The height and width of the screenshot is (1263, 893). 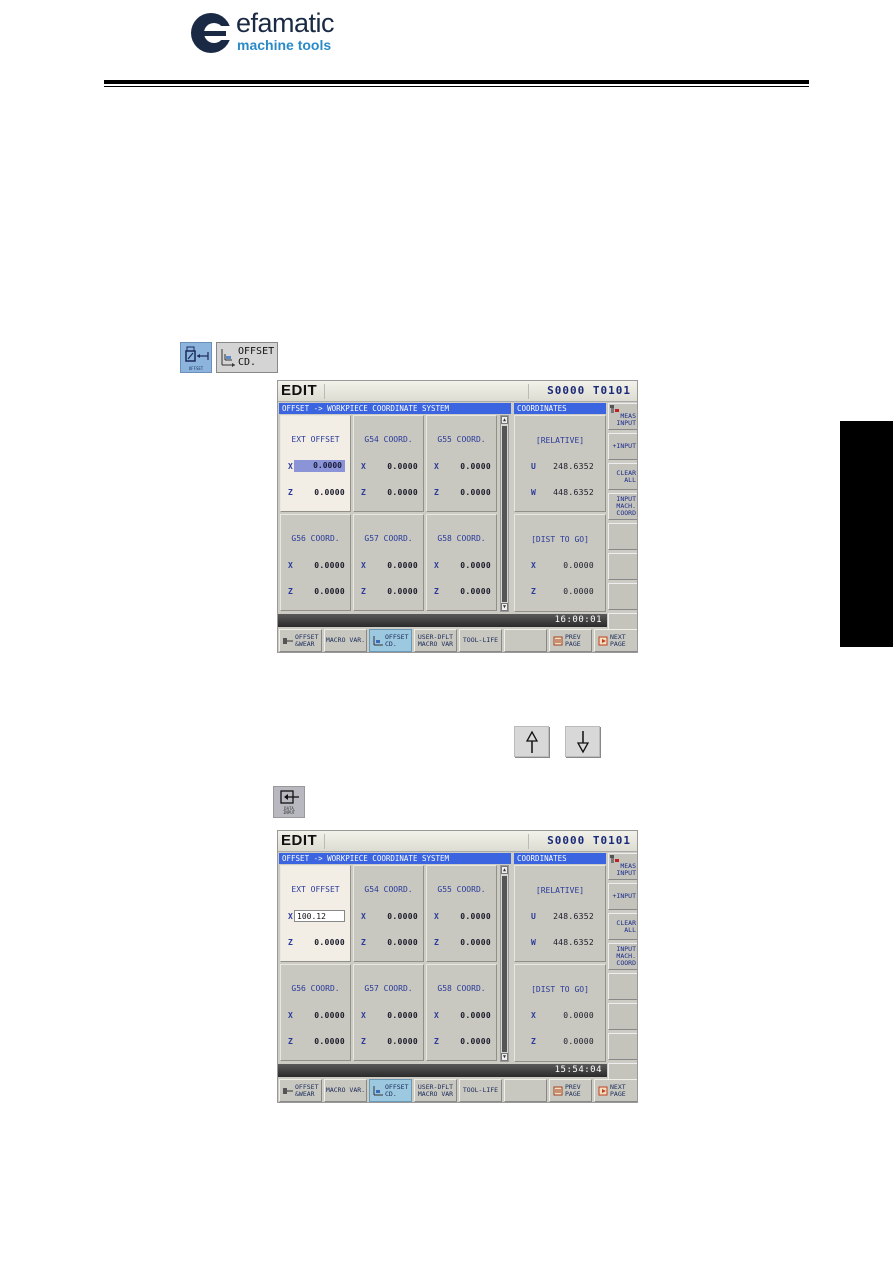 What do you see at coordinates (573, 916) in the screenshot?
I see `relative-u-value: 248.6352` at bounding box center [573, 916].